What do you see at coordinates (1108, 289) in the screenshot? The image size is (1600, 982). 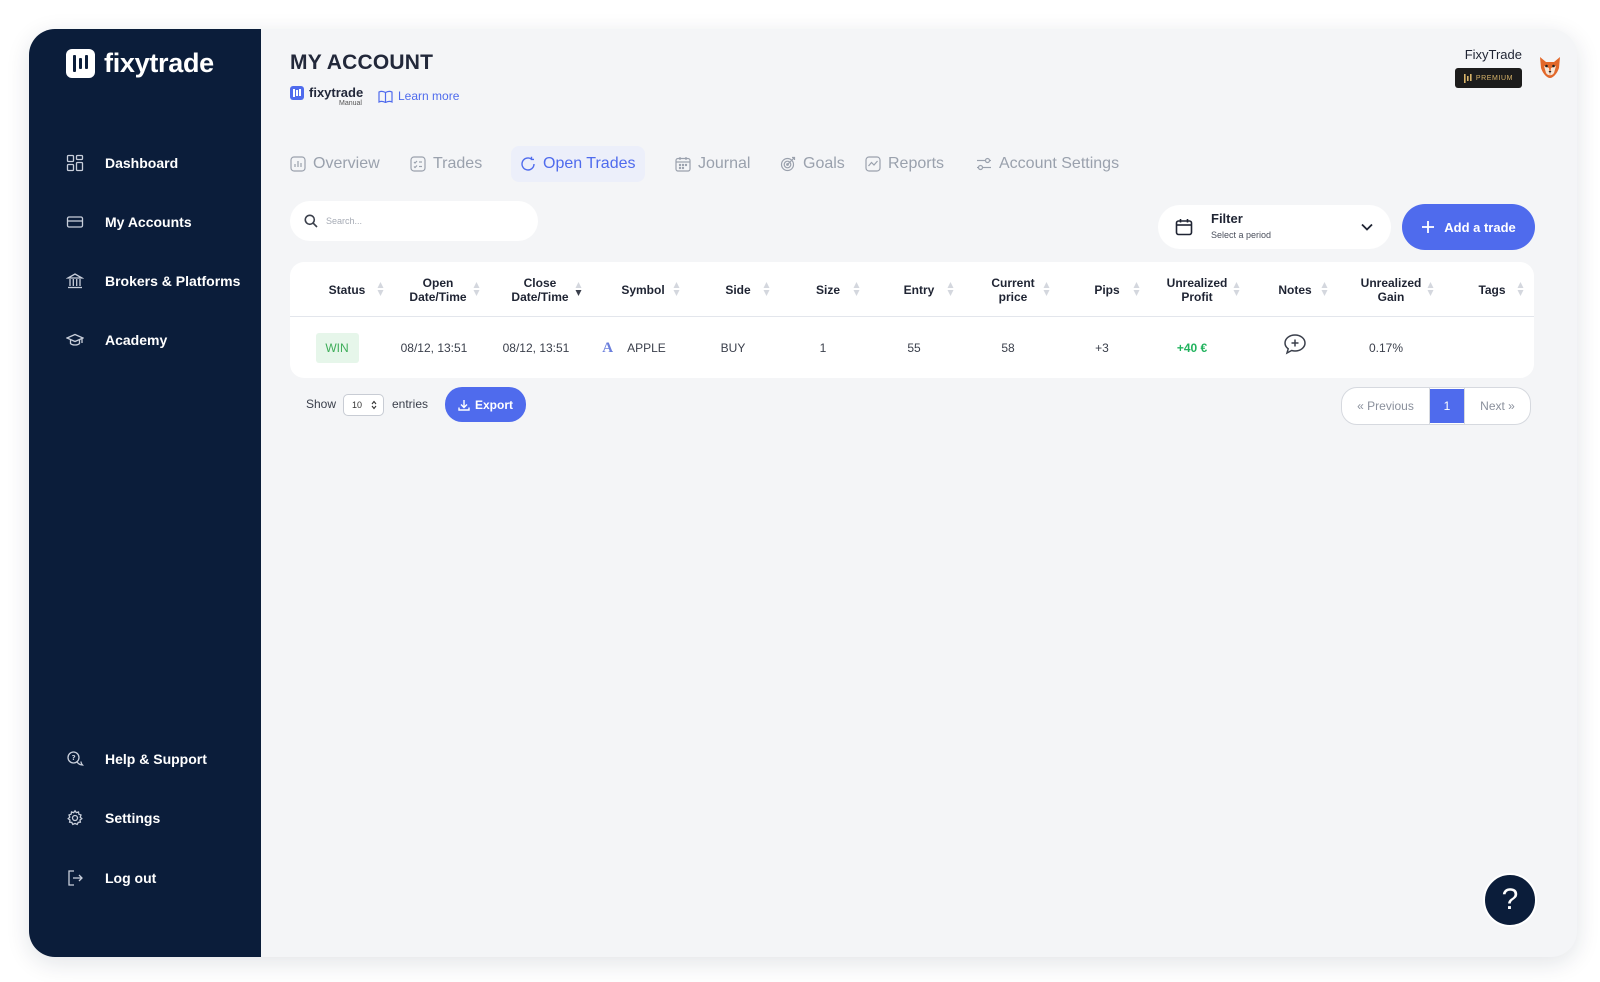 I see `col-pips: Pips` at bounding box center [1108, 289].